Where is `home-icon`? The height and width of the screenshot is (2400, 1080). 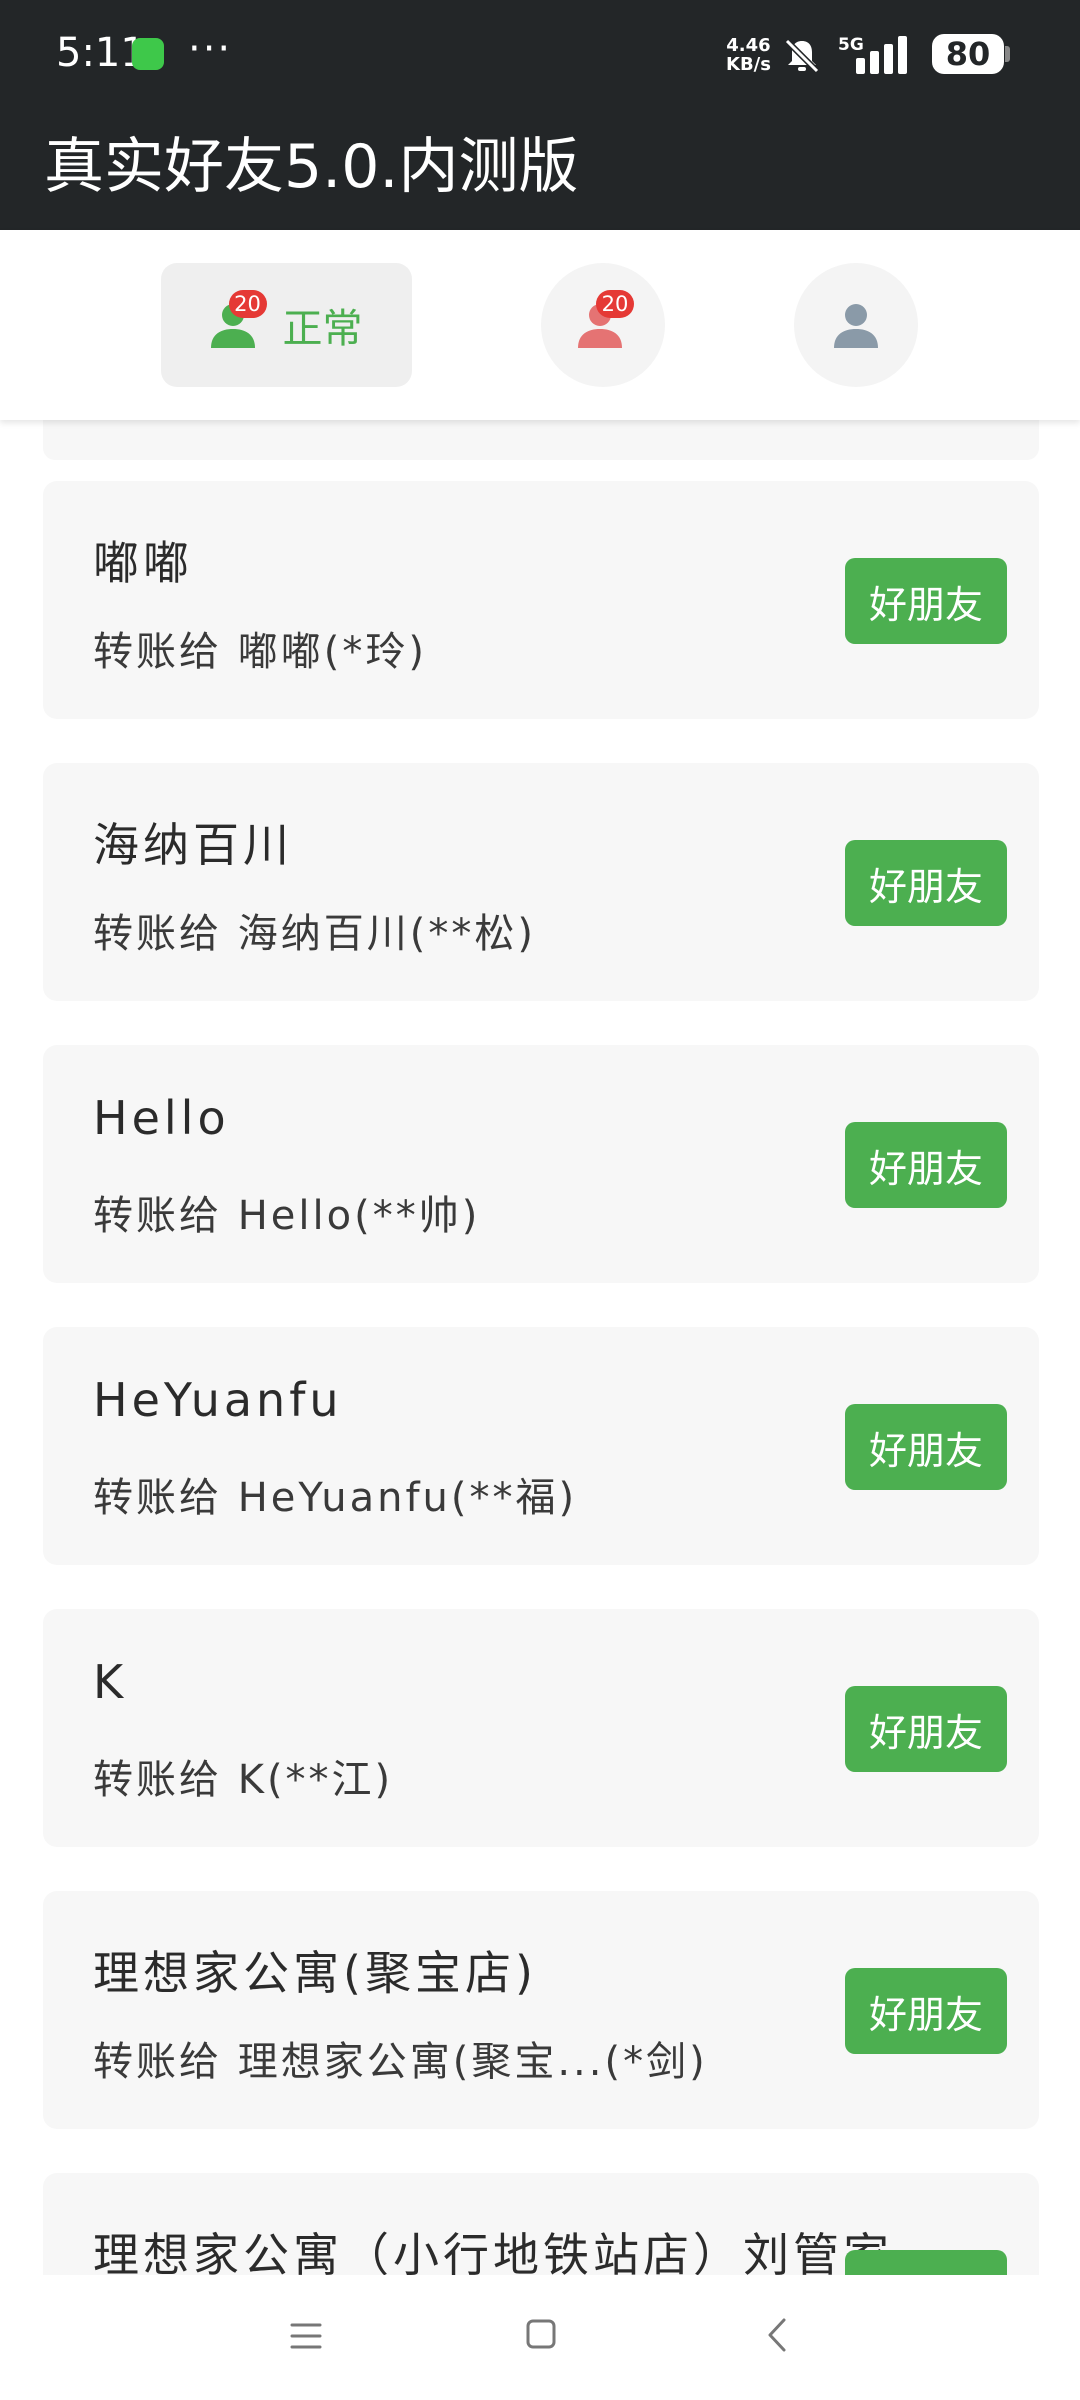 home-icon is located at coordinates (541, 2334).